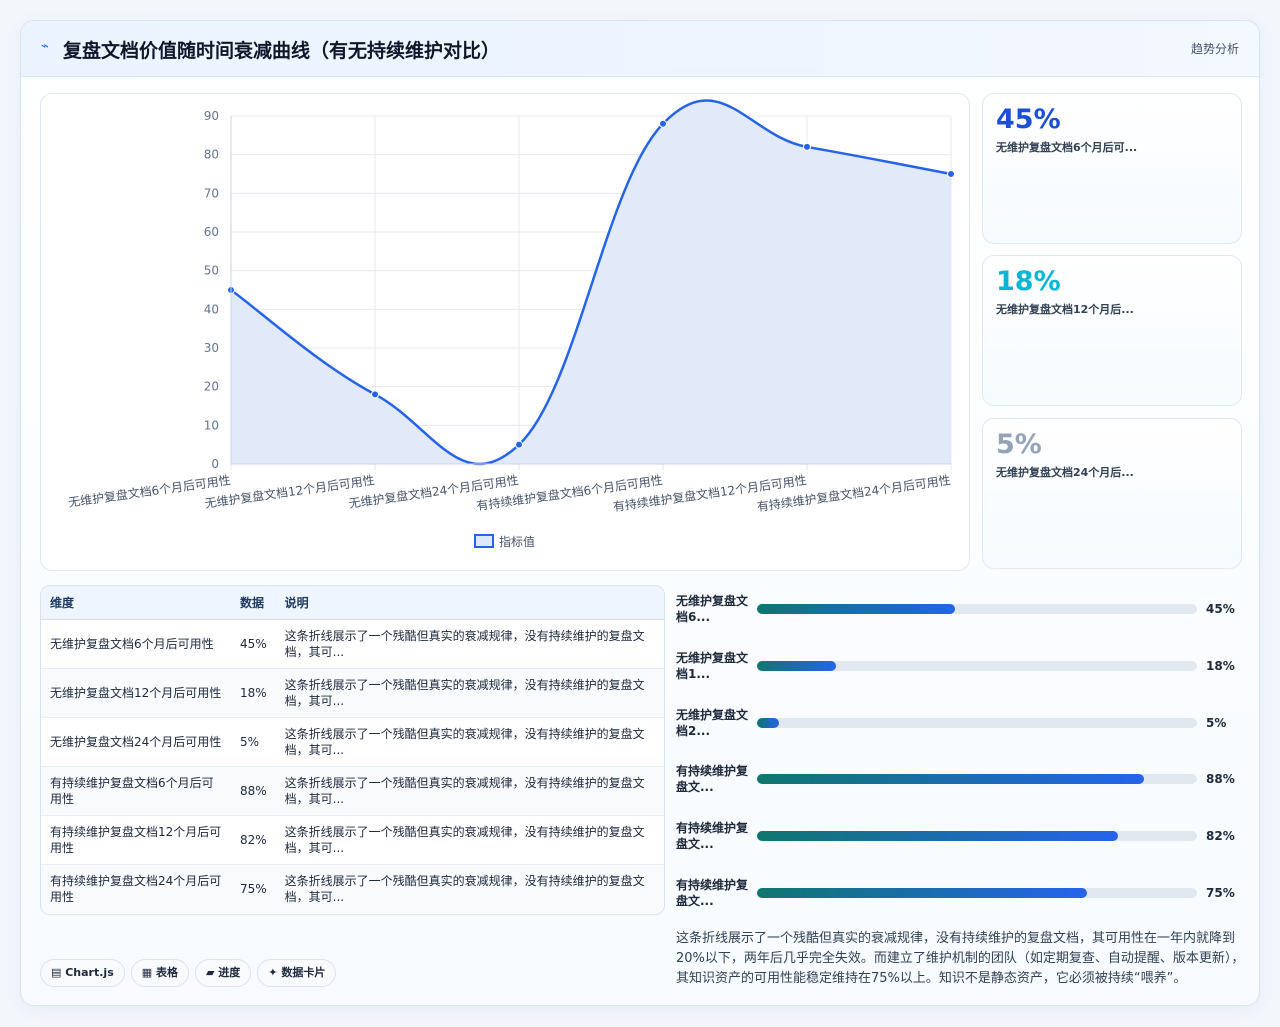 This screenshot has width=1280, height=1027. I want to click on sparkle-icon: ✦, so click(275, 972).